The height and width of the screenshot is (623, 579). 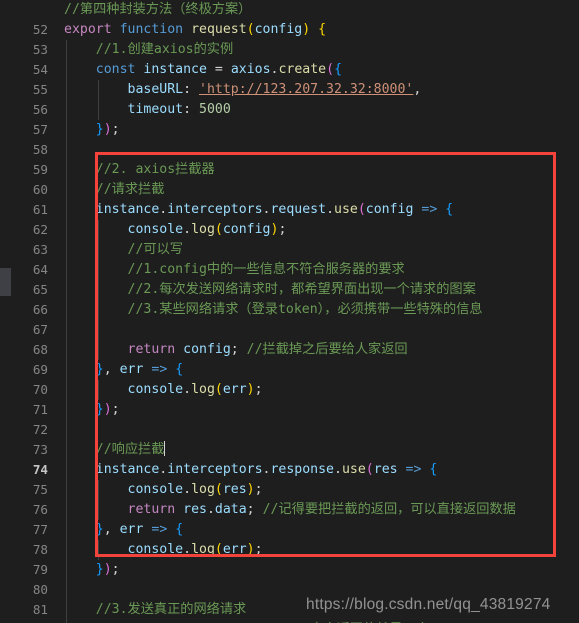 What do you see at coordinates (289, 178) in the screenshot?
I see `code-line: 60 //2. axios拦截器` at bounding box center [289, 178].